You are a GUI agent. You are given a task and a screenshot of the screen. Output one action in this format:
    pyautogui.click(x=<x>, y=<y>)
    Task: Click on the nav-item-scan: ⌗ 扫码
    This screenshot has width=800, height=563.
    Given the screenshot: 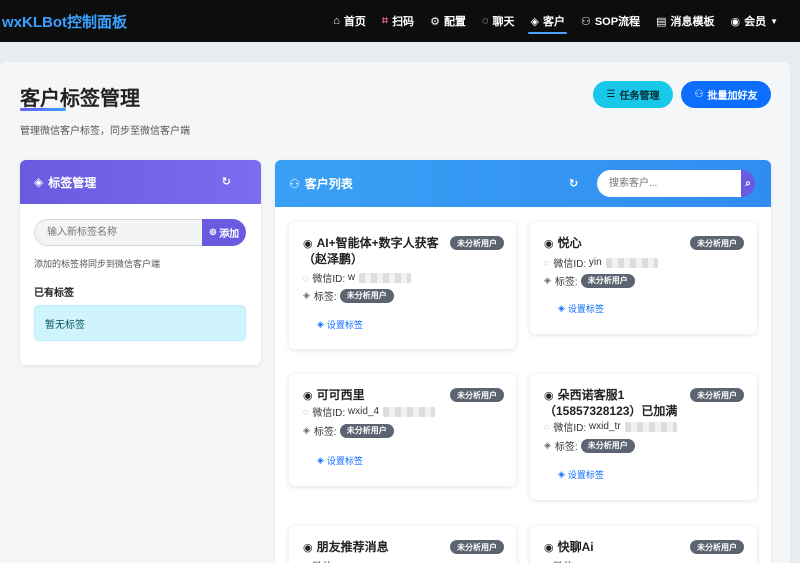 What is the action you would take?
    pyautogui.click(x=398, y=21)
    